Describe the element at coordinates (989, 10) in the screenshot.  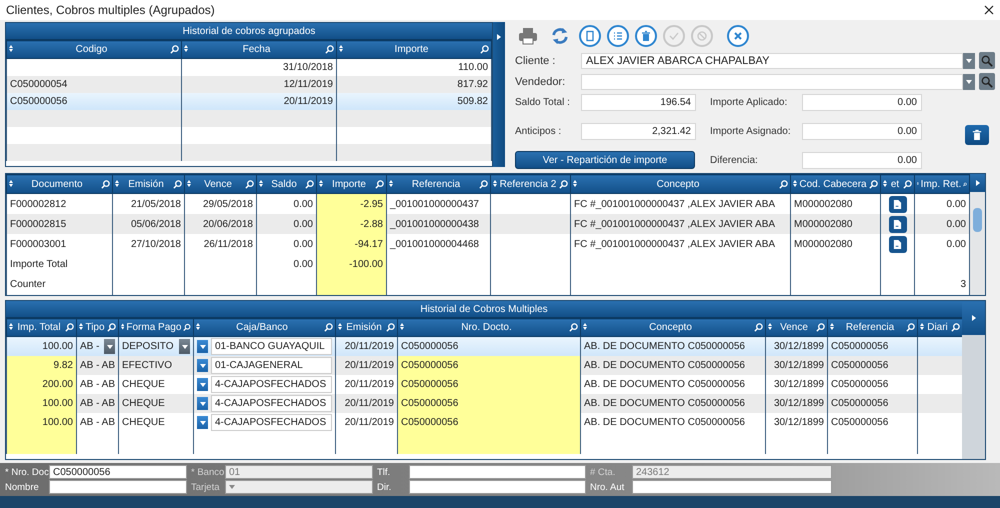
I see `close-icon` at that location.